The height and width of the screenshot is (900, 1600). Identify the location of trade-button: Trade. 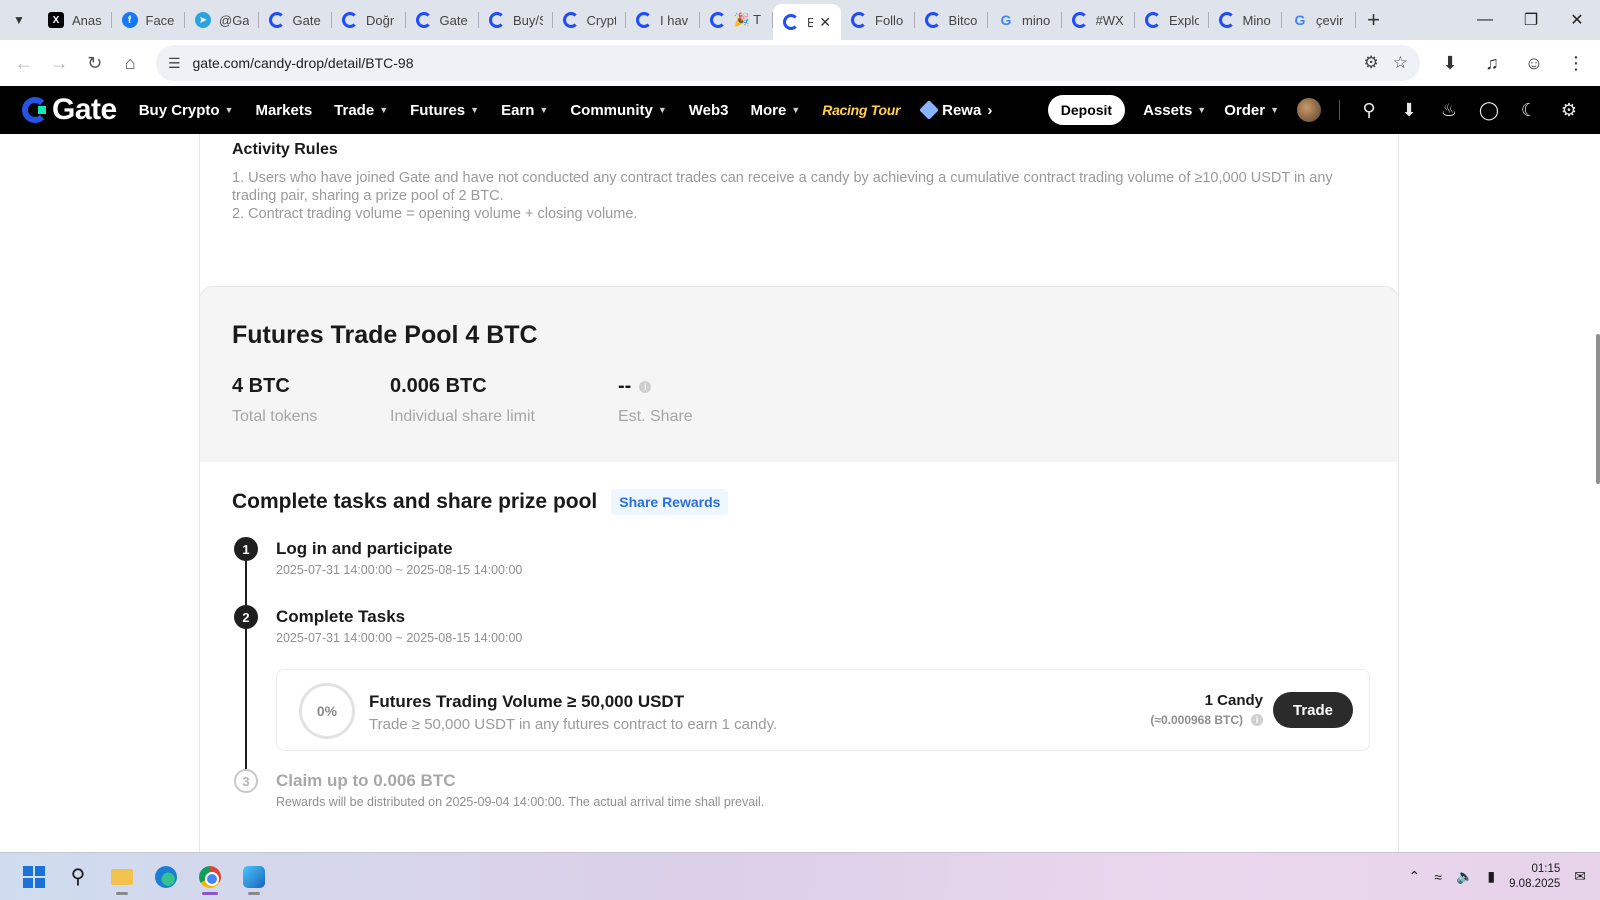
(1313, 710).